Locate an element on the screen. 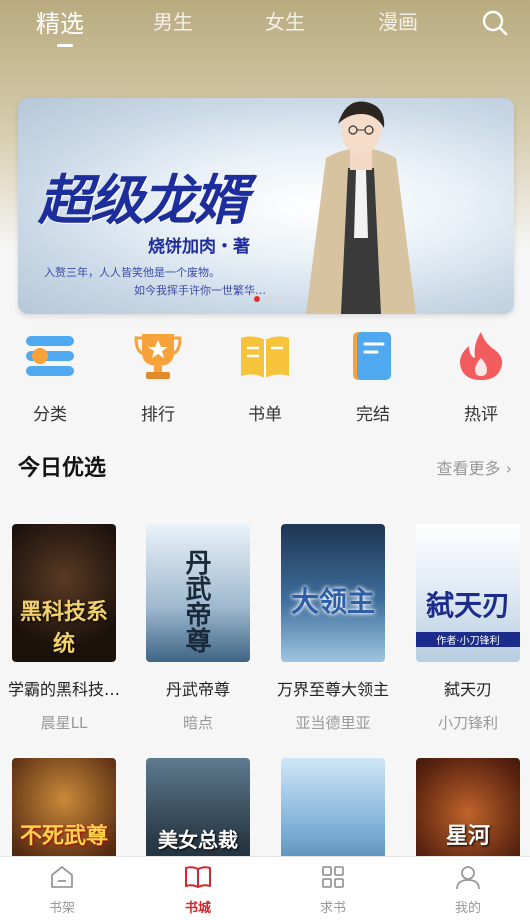  tab-female: 女生 is located at coordinates (285, 20).